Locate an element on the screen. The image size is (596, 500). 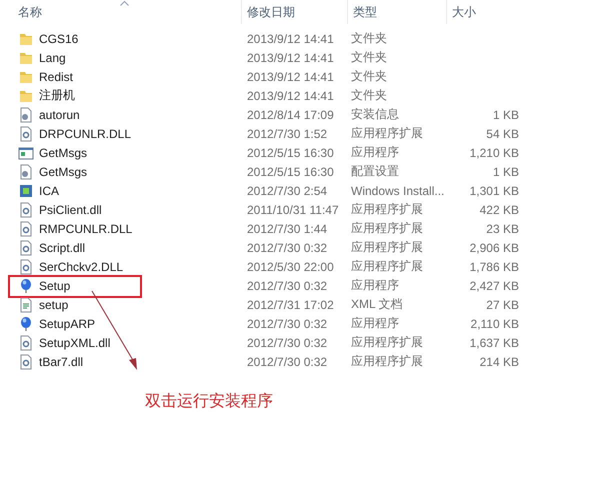
file-size: 422 KB is located at coordinates (499, 209).